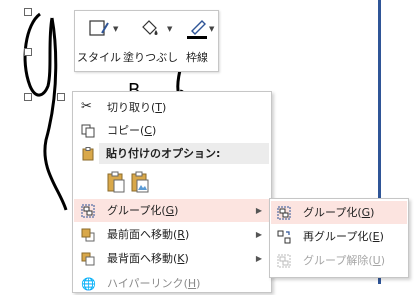 This screenshot has height=295, width=415. I want to click on fill-button: ▼ 塗りつぶし, so click(151, 41).